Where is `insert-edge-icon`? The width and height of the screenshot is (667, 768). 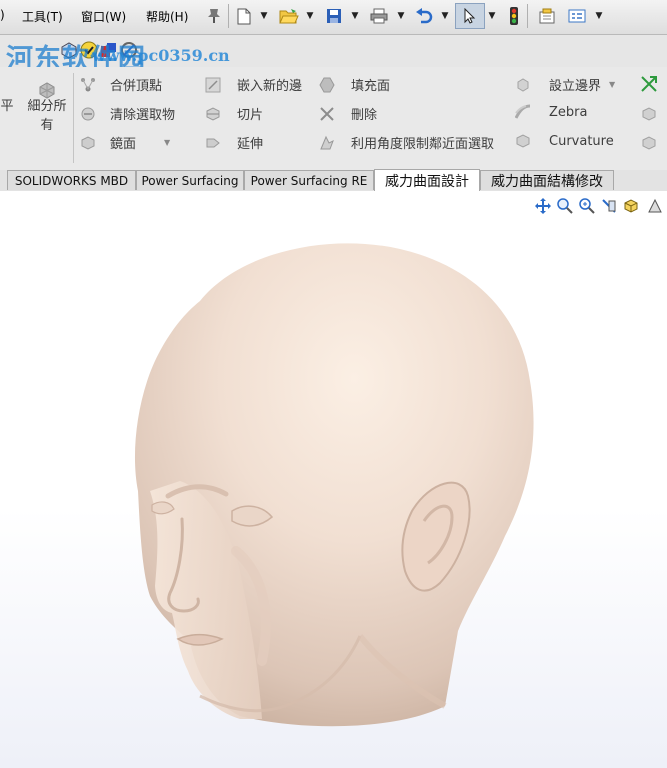 insert-edge-icon is located at coordinates (213, 85).